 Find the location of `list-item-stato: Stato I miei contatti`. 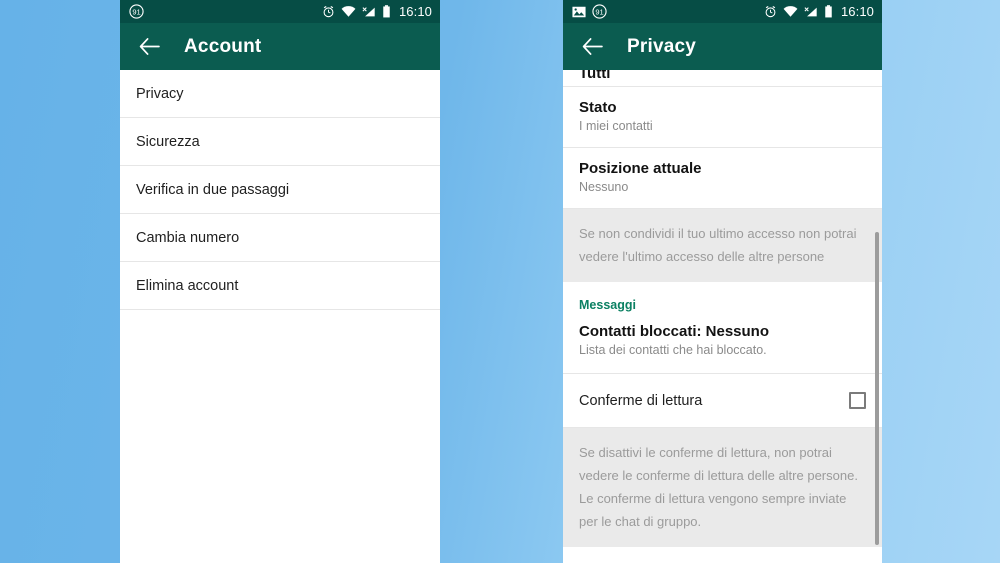

list-item-stato: Stato I miei contatti is located at coordinates (722, 117).